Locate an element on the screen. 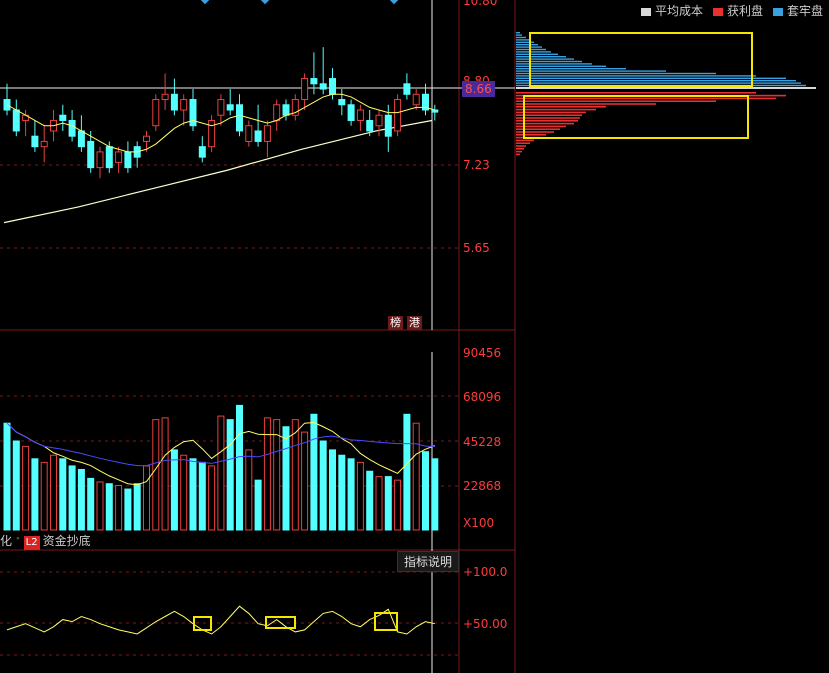 The height and width of the screenshot is (673, 829). indicator-axis-label: +50.00 is located at coordinates (485, 624).